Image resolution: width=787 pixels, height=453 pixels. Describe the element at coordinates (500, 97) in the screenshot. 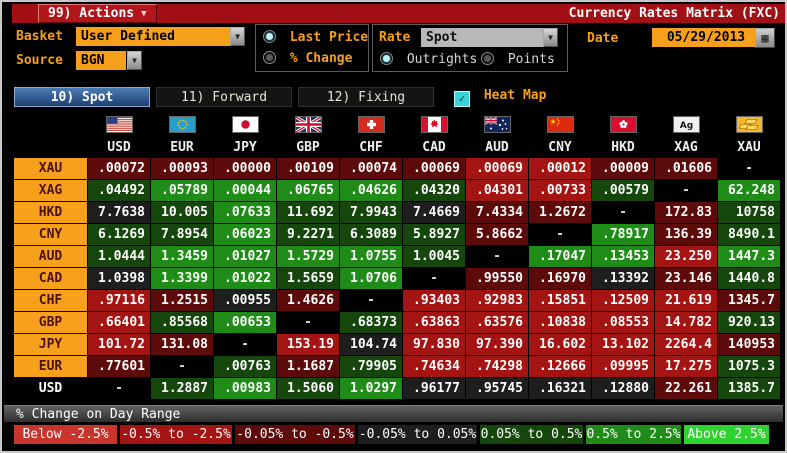

I see `heatmap-toggle: ✓ Heat Map` at that location.